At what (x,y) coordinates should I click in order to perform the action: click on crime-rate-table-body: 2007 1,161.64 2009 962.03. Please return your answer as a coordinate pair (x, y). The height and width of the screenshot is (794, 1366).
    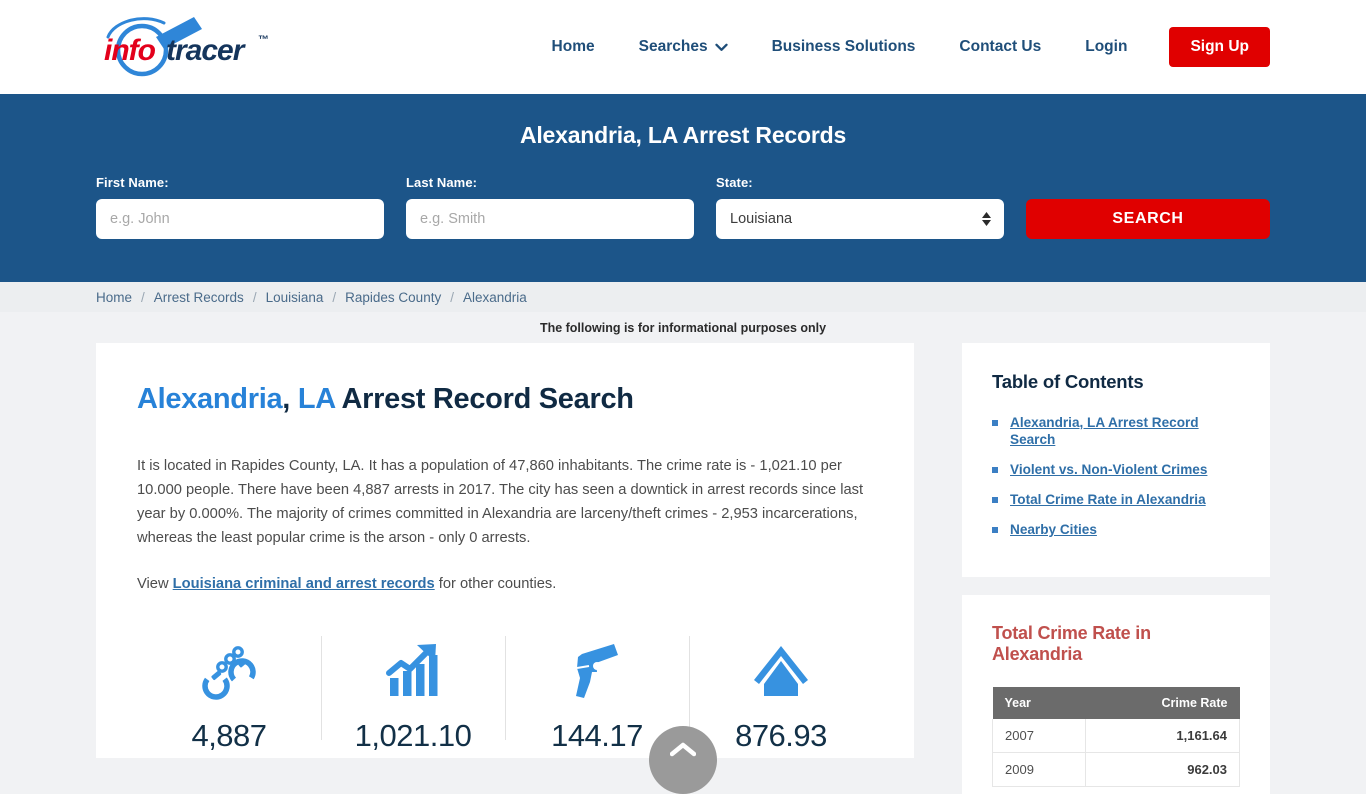
    Looking at the image, I should click on (1116, 753).